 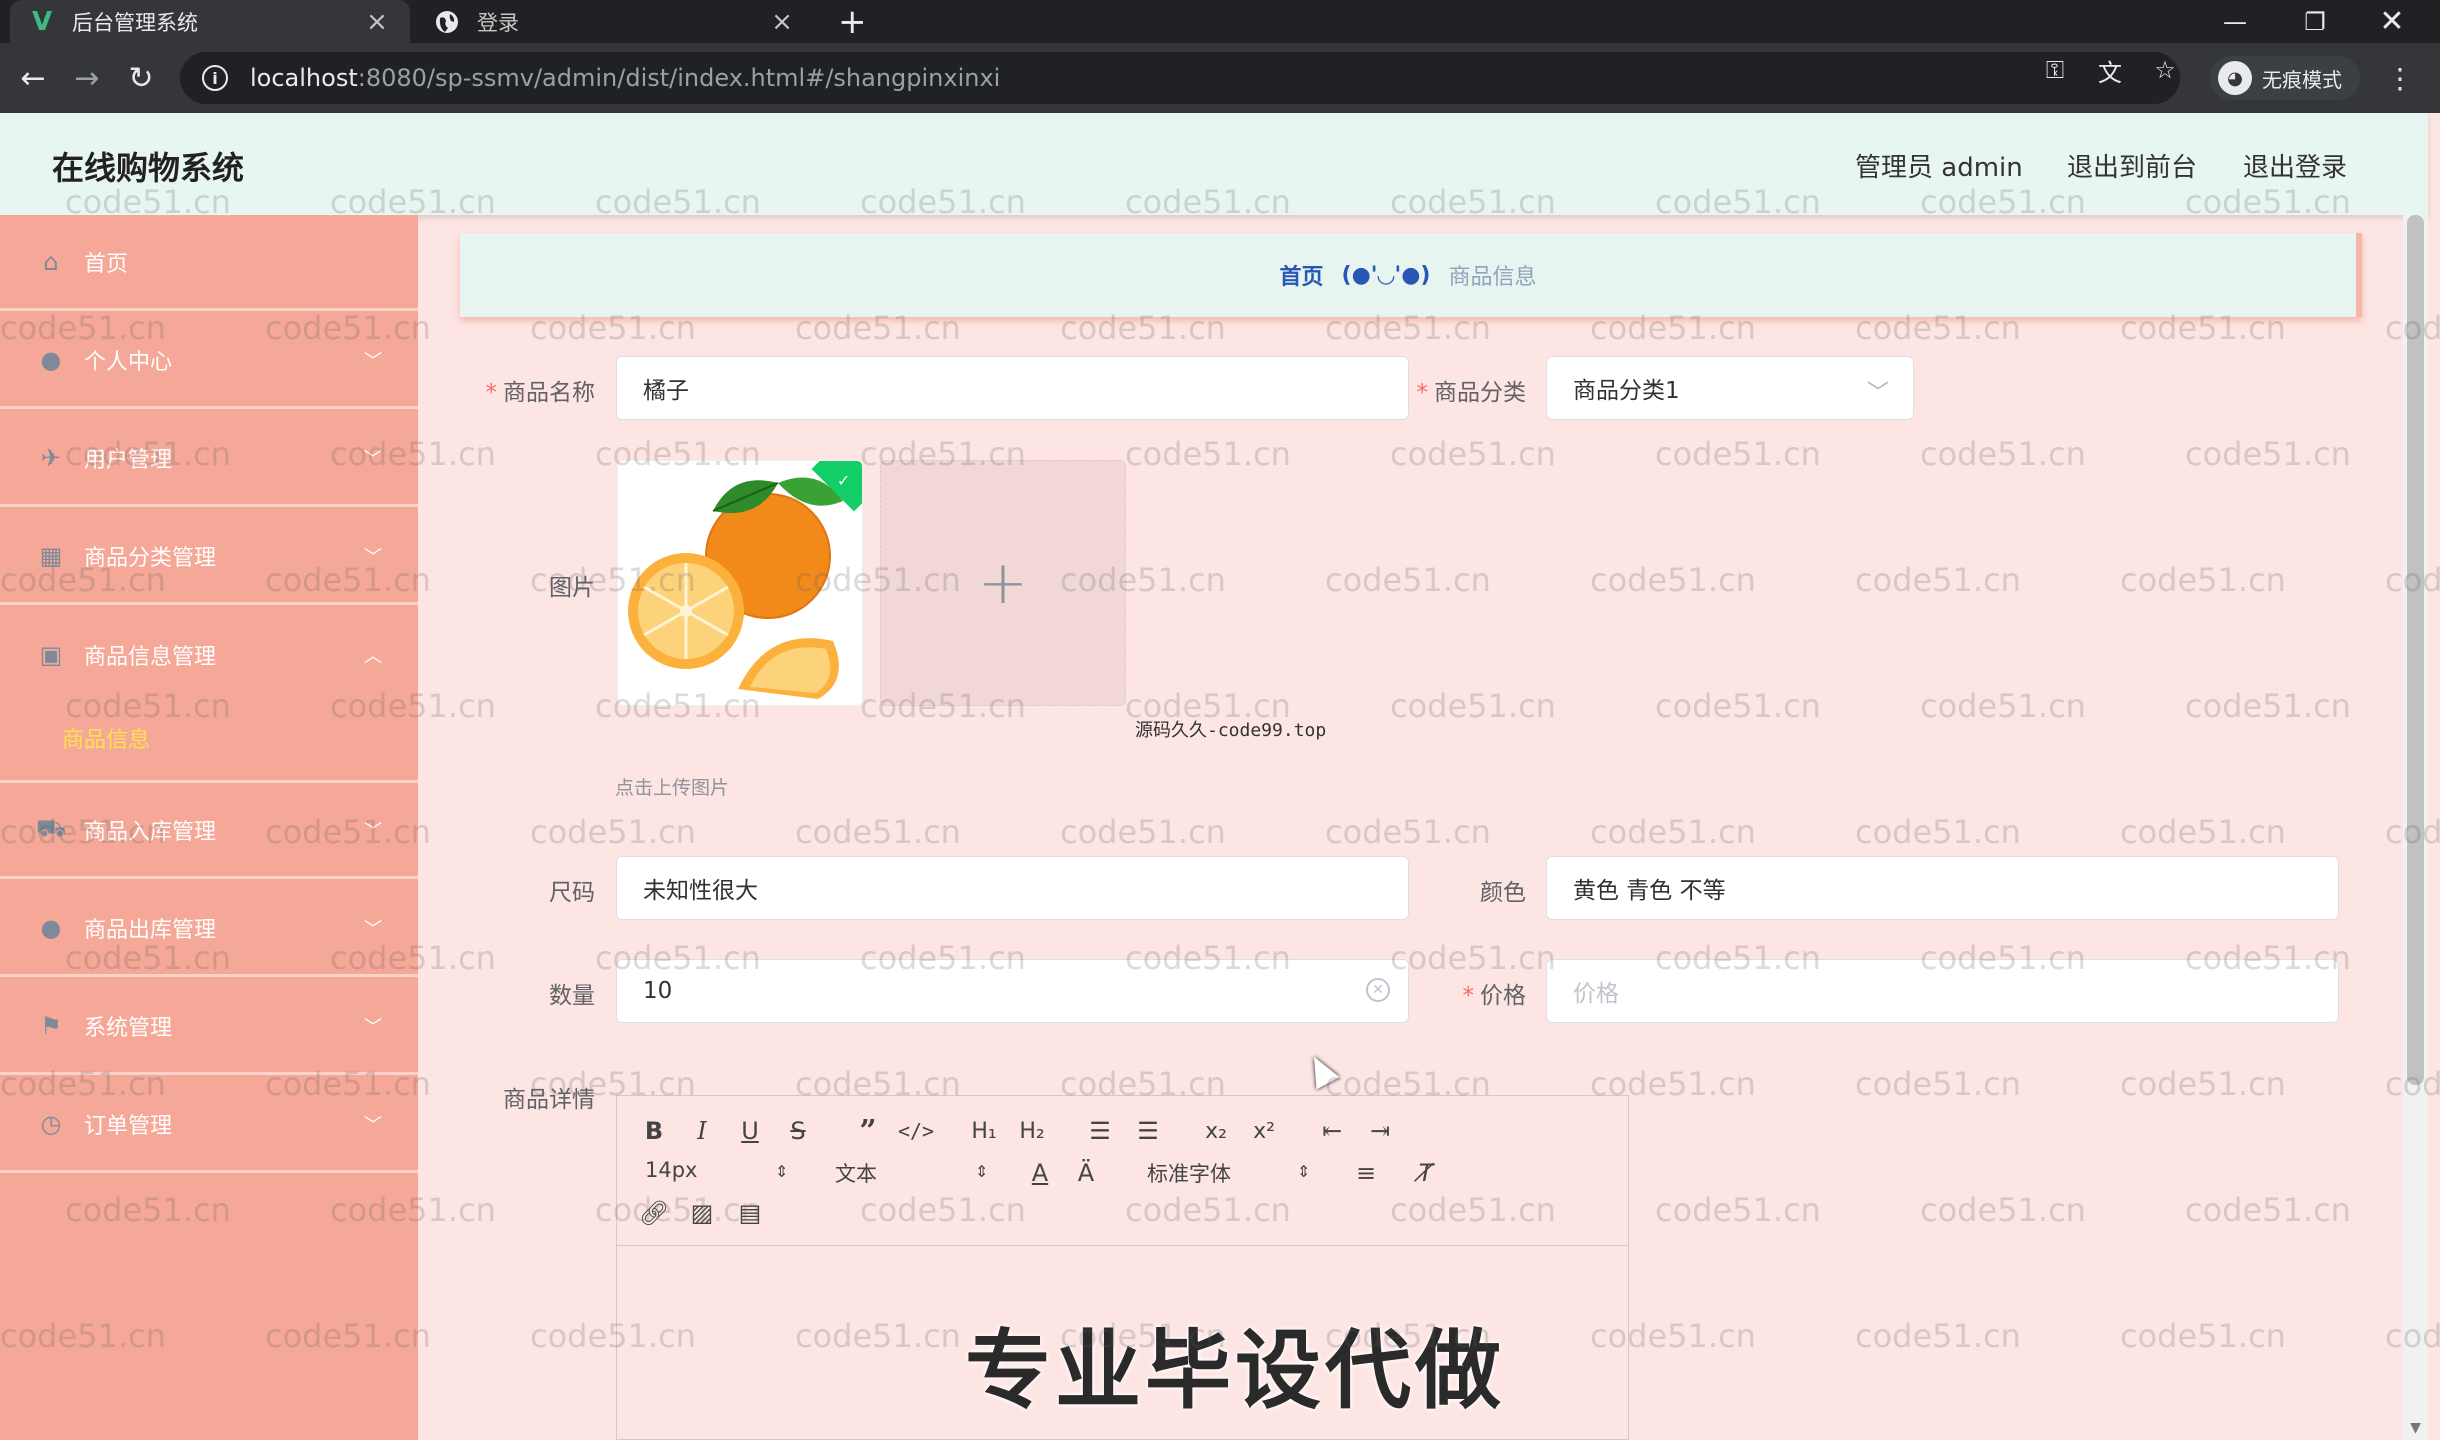 I want to click on uploaded-image: ✓, so click(x=740, y=583).